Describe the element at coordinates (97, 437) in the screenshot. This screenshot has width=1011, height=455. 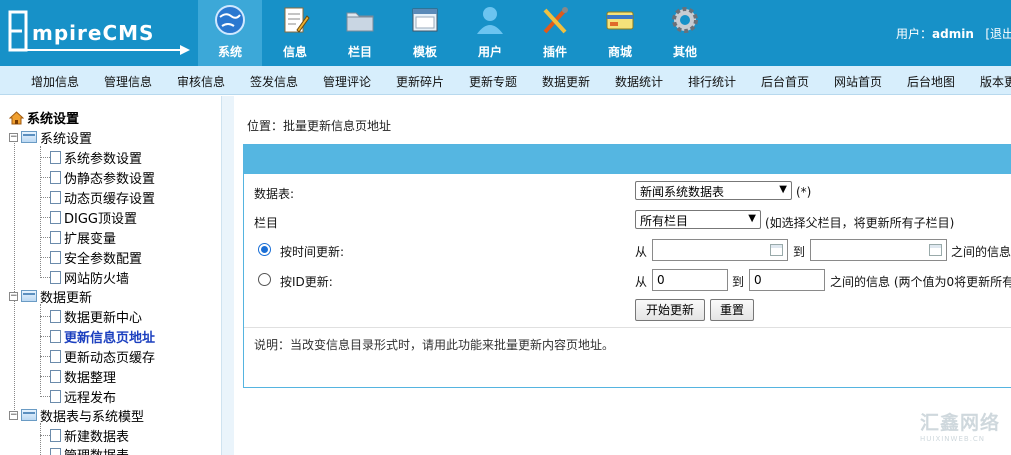
I see `tree-item-label: 新建数据表` at that location.